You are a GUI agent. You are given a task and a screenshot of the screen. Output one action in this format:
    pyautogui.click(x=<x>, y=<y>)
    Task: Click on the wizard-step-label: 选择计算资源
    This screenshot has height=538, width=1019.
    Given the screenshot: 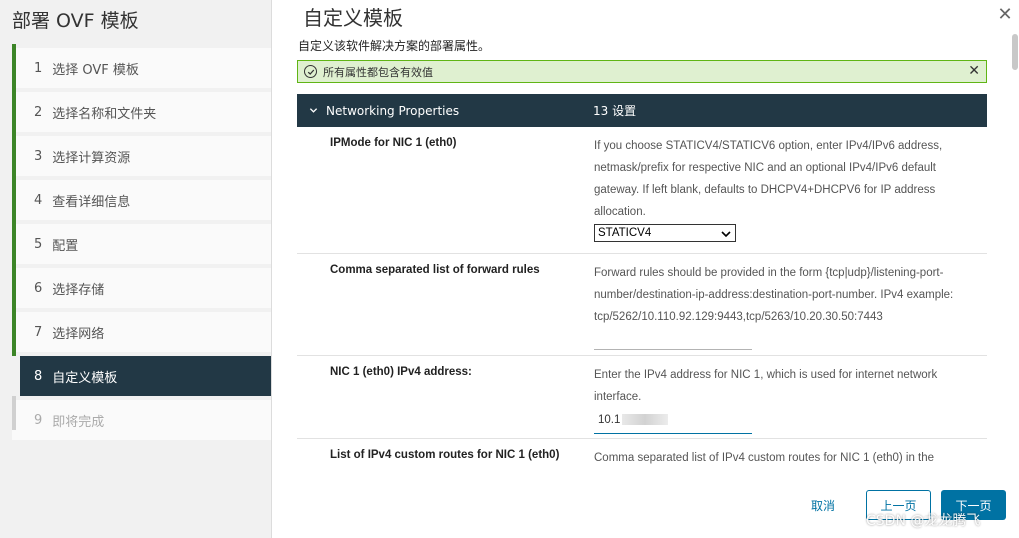 What is the action you would take?
    pyautogui.click(x=91, y=158)
    